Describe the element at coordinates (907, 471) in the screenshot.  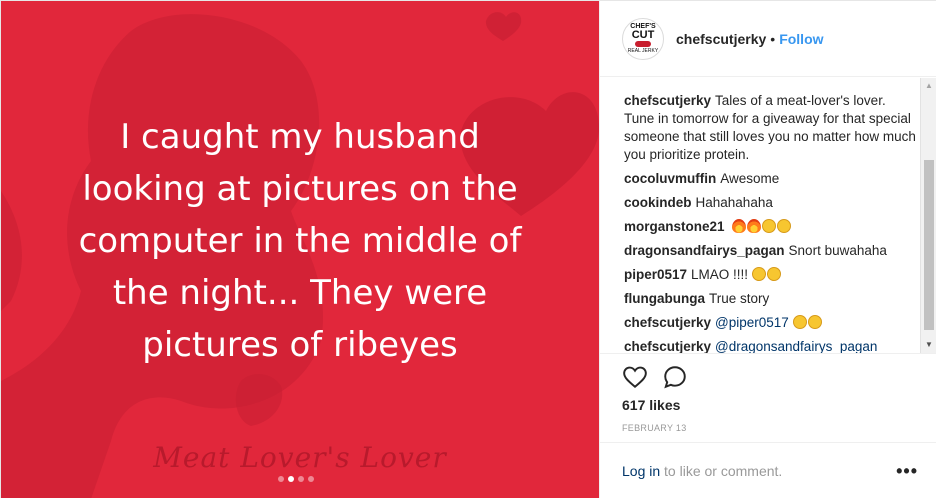
I see `more-icon: •••` at that location.